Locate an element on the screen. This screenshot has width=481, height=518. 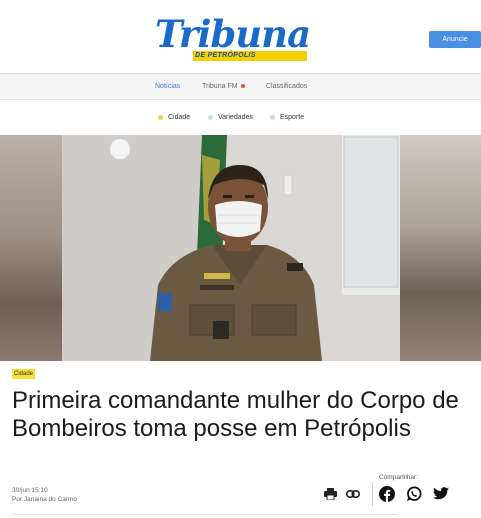
article-divider is located at coordinates (205, 514).